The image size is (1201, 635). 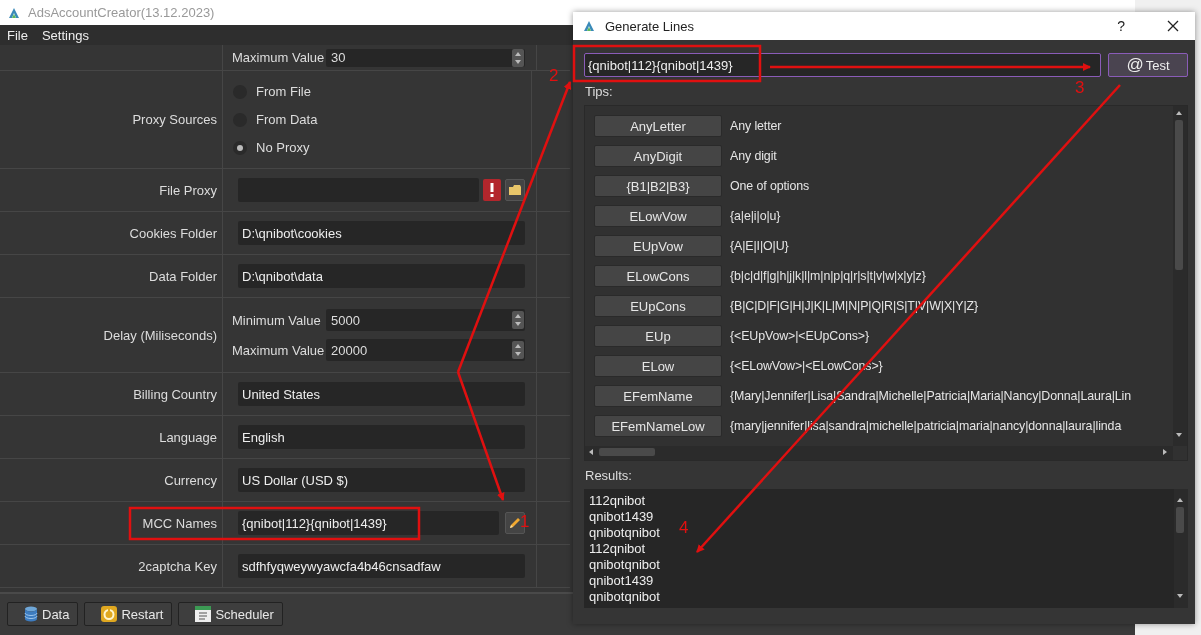 What do you see at coordinates (759, 246) in the screenshot?
I see `tip-description: {A|E|I|O|U}` at bounding box center [759, 246].